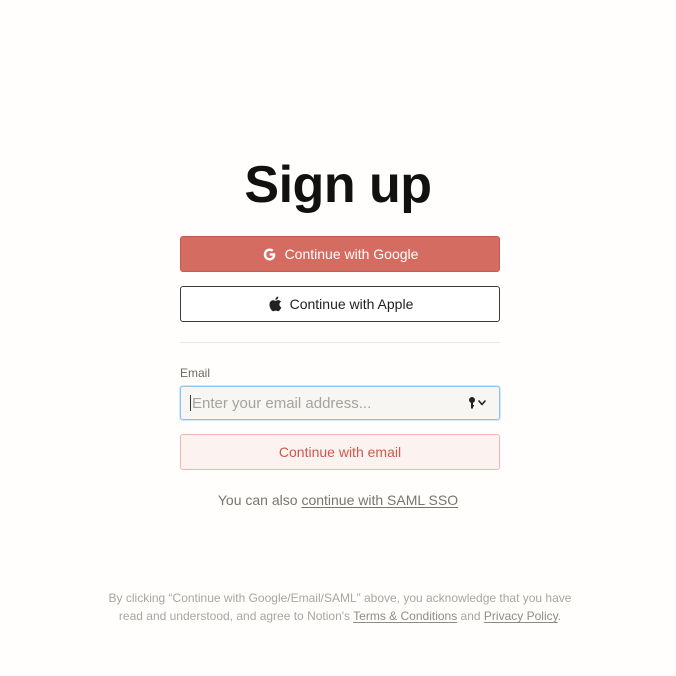  I want to click on divider, so click(340, 342).